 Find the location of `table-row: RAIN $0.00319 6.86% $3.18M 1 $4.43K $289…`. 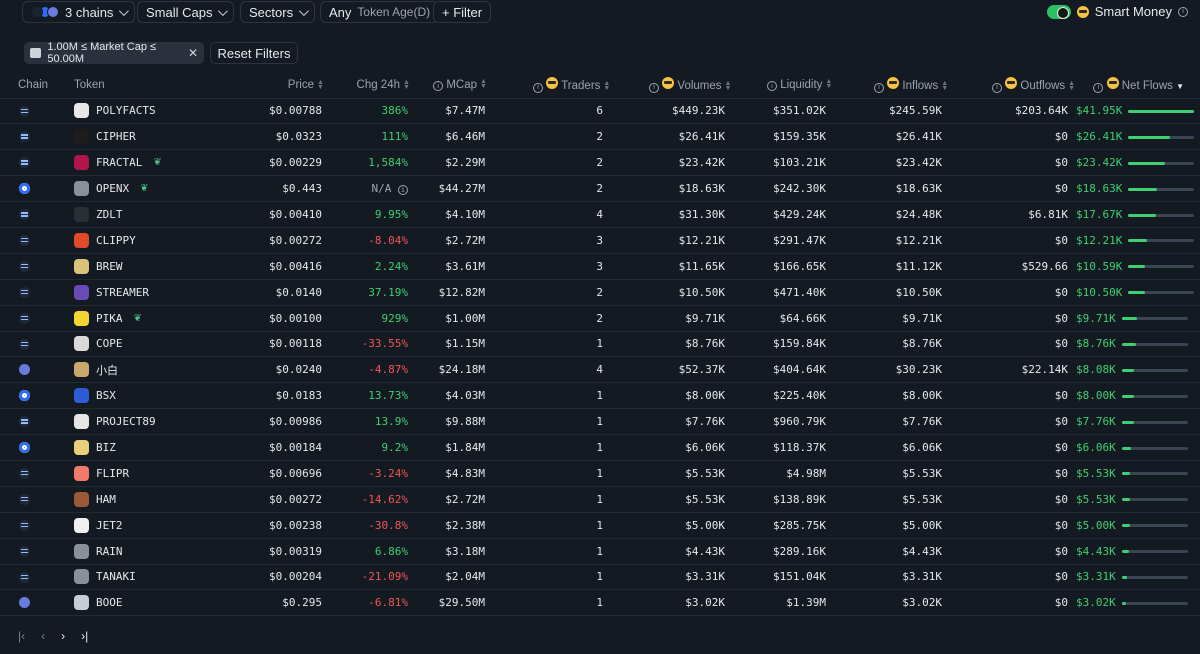

table-row: RAIN $0.00319 6.86% $3.18M 1 $4.43K $289… is located at coordinates (600, 551).